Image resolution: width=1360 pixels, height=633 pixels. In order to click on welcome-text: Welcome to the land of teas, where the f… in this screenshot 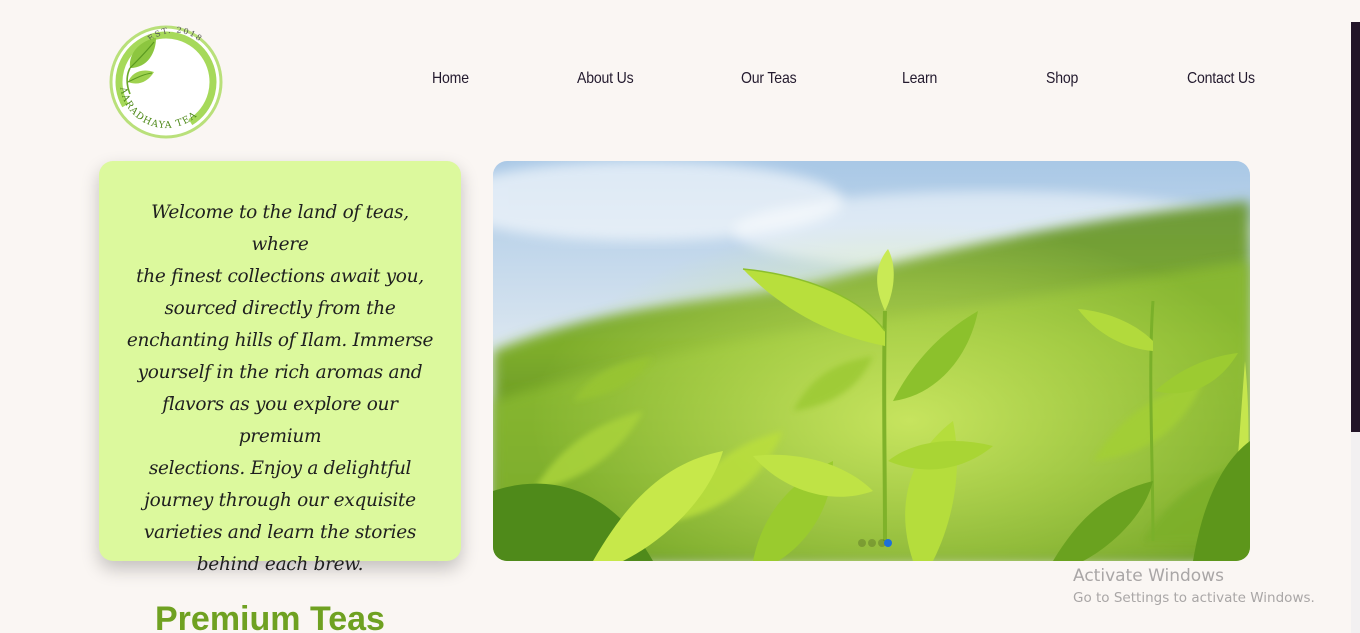, I will do `click(280, 389)`.